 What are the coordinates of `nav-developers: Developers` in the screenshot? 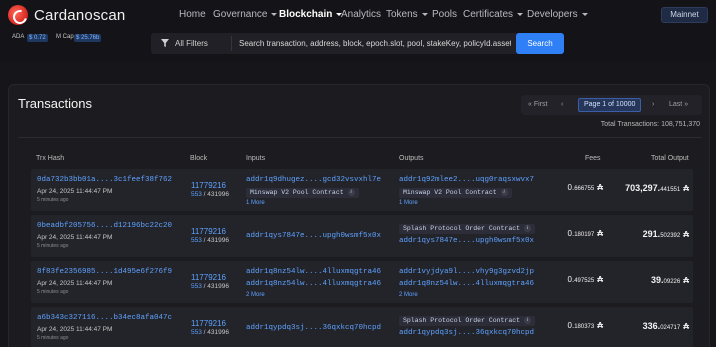 It's located at (557, 14).